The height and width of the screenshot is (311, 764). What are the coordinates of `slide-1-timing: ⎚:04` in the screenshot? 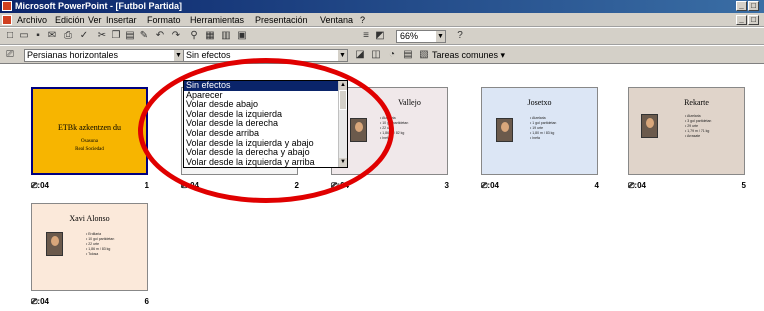 It's located at (40, 185).